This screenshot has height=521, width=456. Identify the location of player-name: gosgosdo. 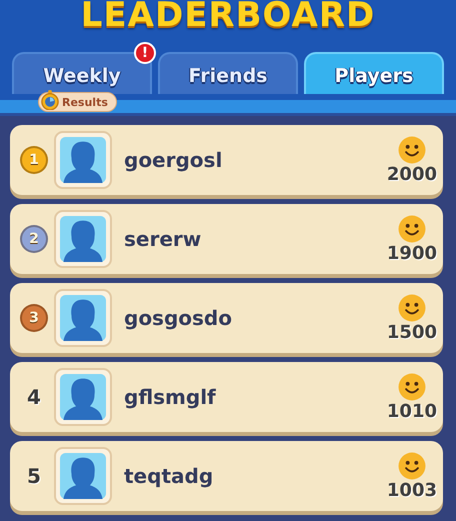
(178, 318).